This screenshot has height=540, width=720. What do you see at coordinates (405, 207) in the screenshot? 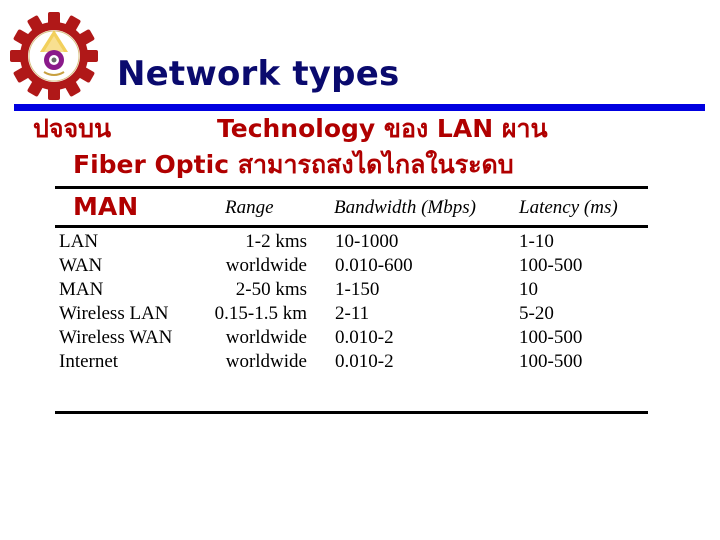
I see `header-bandwidth: Bandwidth (Mbps)` at bounding box center [405, 207].